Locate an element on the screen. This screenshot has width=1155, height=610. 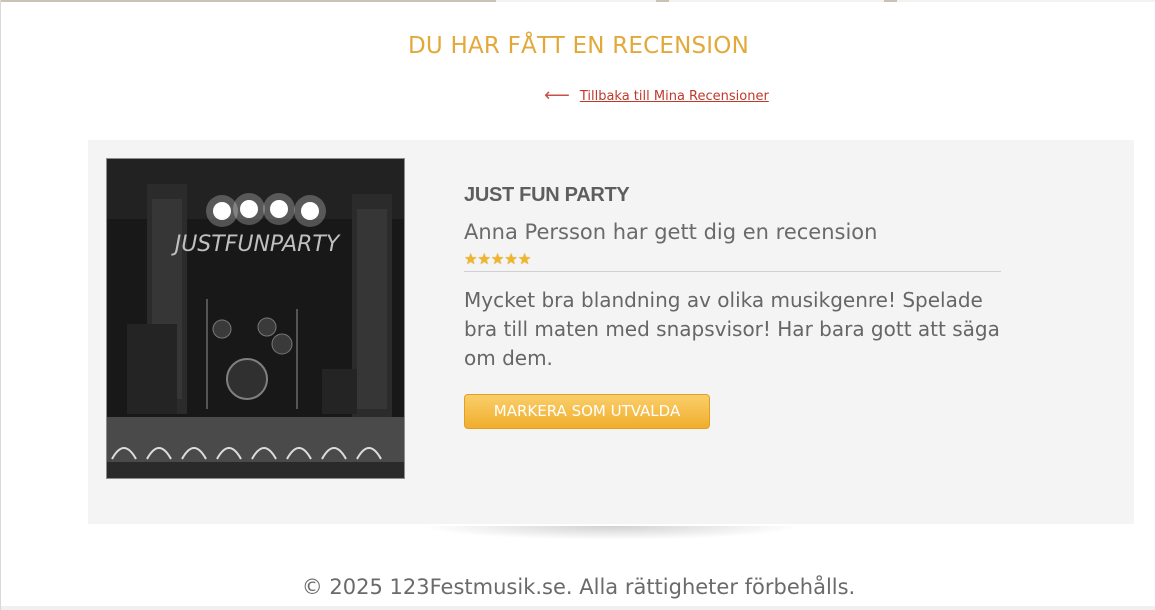
arrow-left-icon: ⟵ is located at coordinates (557, 96).